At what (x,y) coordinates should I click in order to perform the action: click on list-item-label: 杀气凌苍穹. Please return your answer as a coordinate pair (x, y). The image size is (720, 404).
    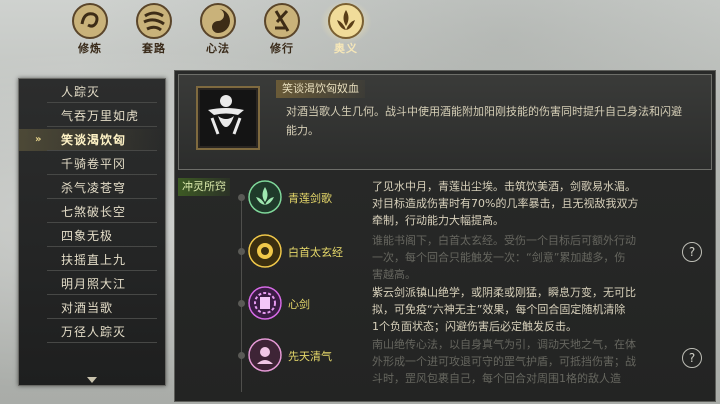
    Looking at the image, I should click on (94, 188).